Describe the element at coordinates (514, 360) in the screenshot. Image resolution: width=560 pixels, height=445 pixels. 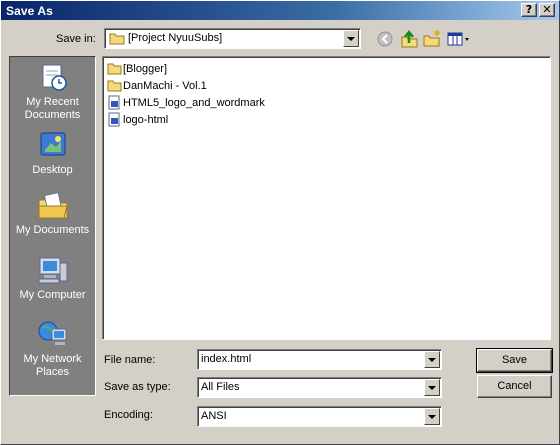
I see `save-button: Save` at that location.